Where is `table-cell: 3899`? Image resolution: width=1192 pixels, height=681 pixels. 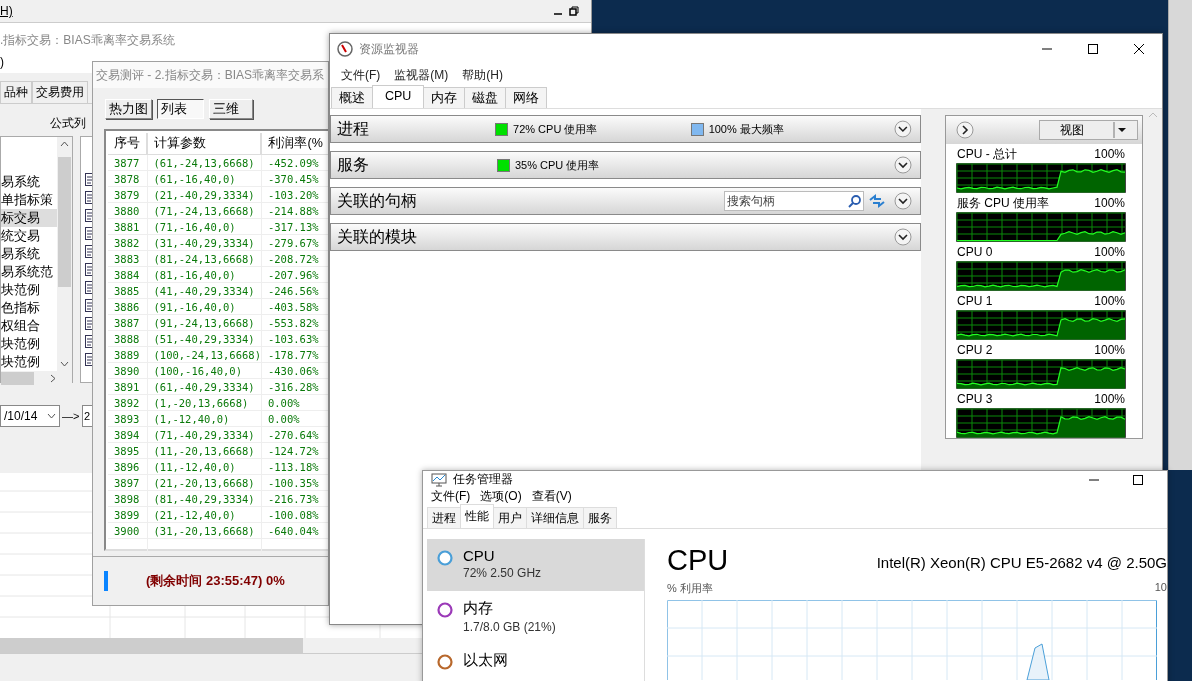 table-cell: 3899 is located at coordinates (127, 514).